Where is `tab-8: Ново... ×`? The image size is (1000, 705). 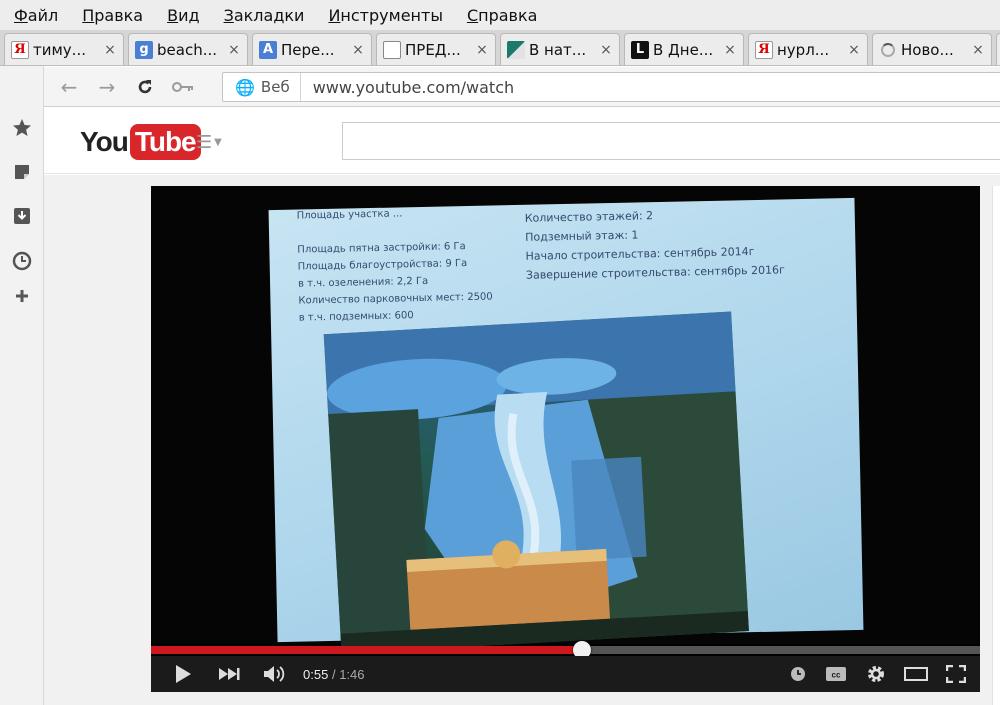 tab-8: Ново... × is located at coordinates (932, 49).